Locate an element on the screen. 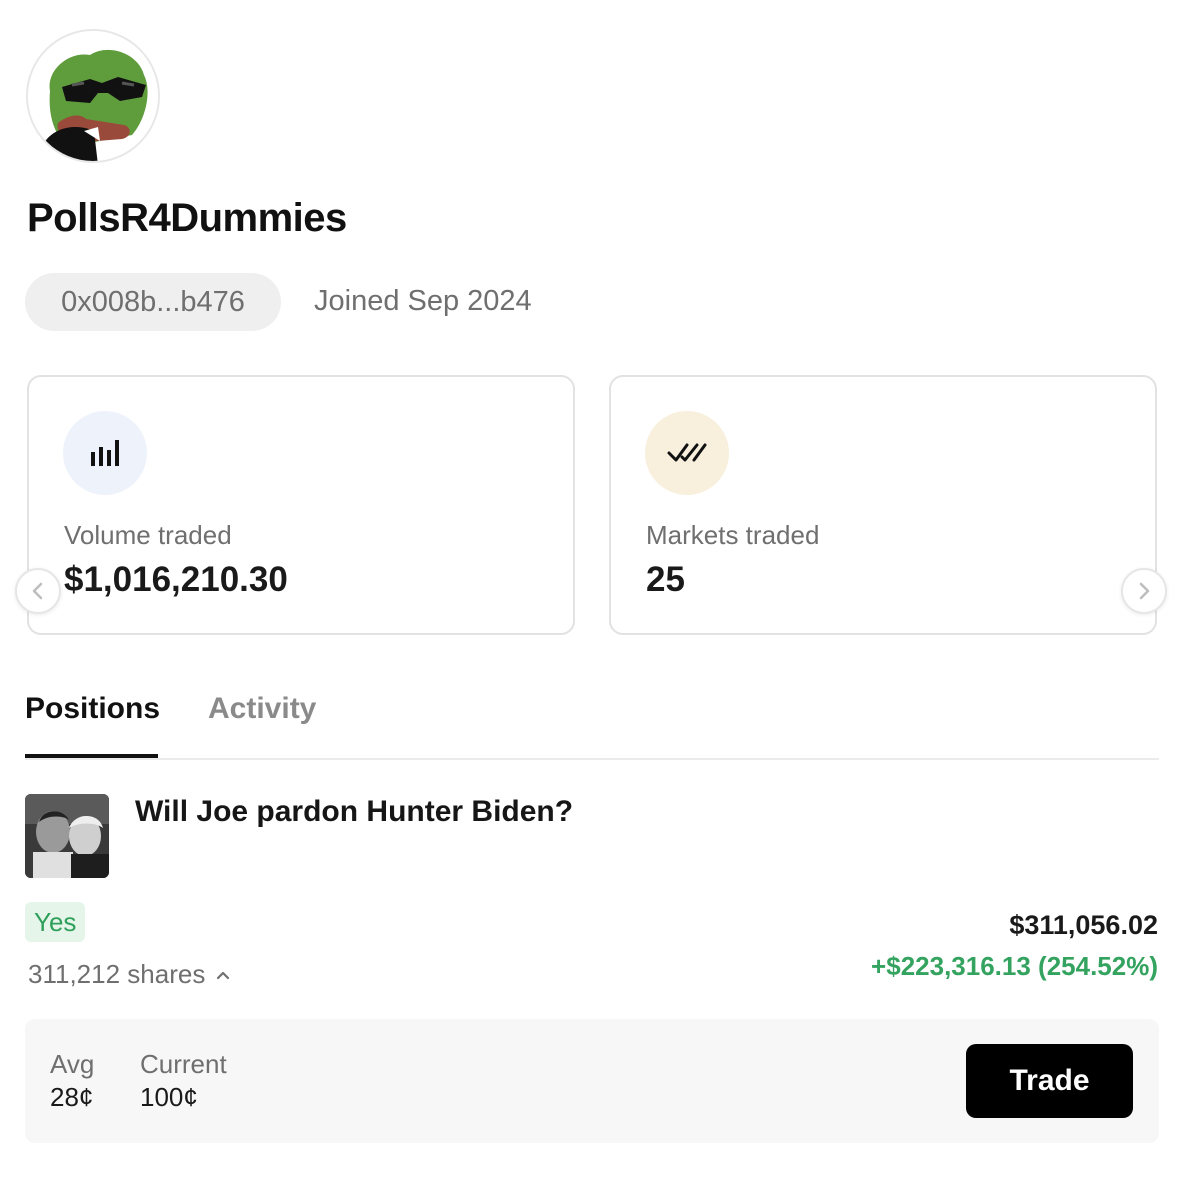  avatar is located at coordinates (93, 96).